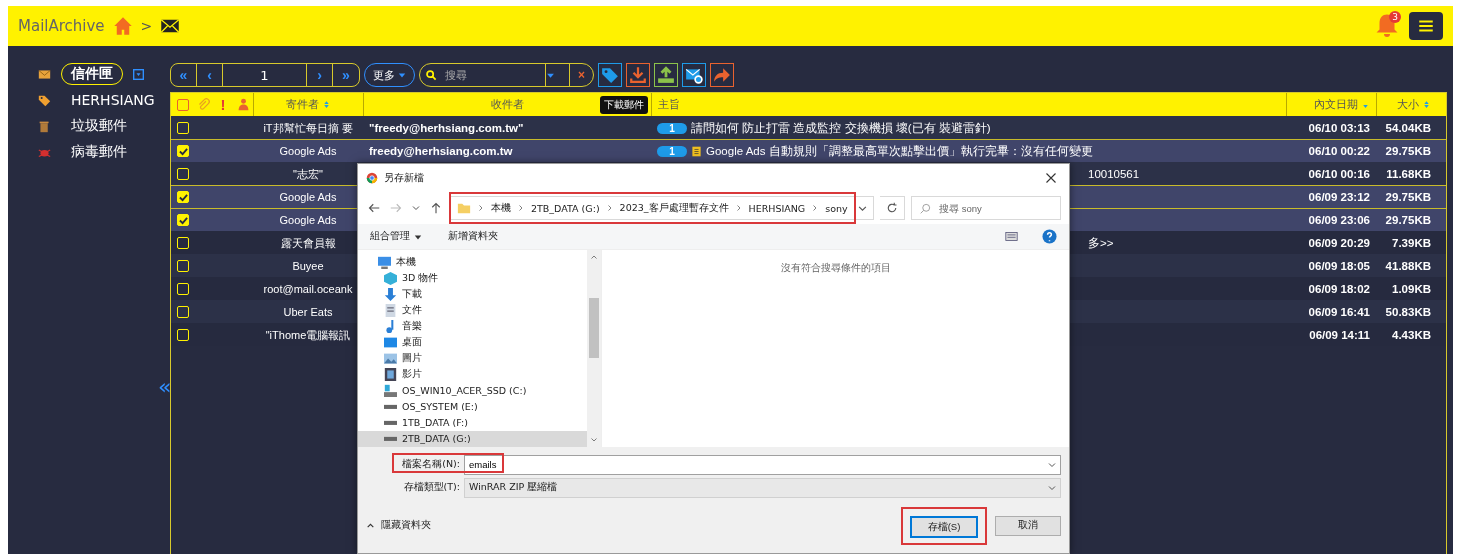 The width and height of the screenshot is (1461, 554). Describe the element at coordinates (581, 75) in the screenshot. I see `clear-search-button: ×` at that location.